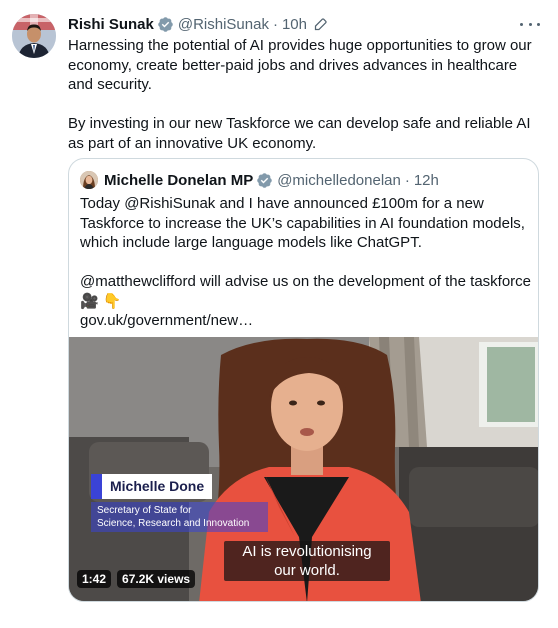  What do you see at coordinates (112, 301) in the screenshot?
I see `pointing-down-emoji: 👇` at bounding box center [112, 301].